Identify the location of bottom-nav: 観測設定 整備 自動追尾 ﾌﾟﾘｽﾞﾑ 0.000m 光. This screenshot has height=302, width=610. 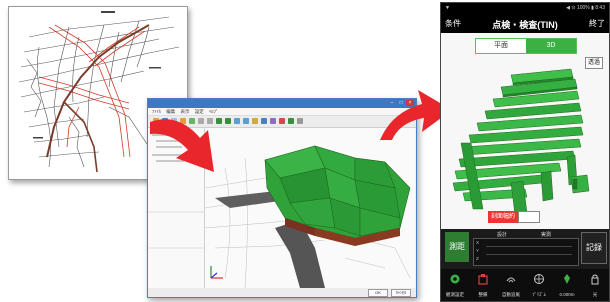
(525, 285).